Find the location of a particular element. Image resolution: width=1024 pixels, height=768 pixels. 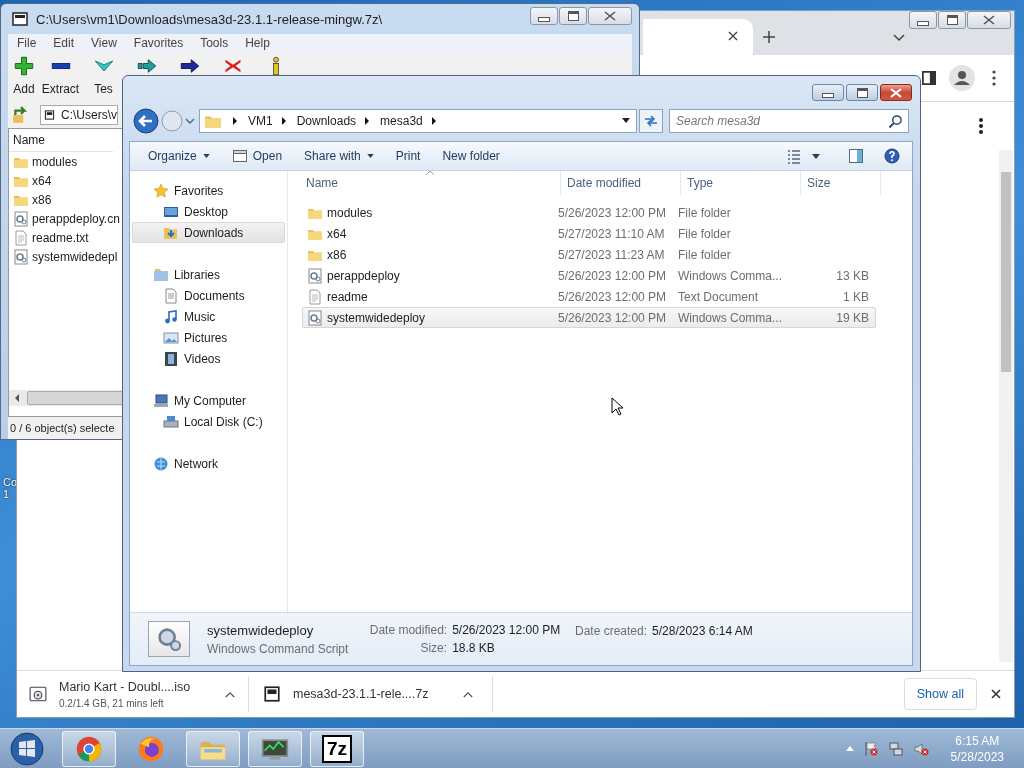

nav-item: Libraries is located at coordinates (208, 274).